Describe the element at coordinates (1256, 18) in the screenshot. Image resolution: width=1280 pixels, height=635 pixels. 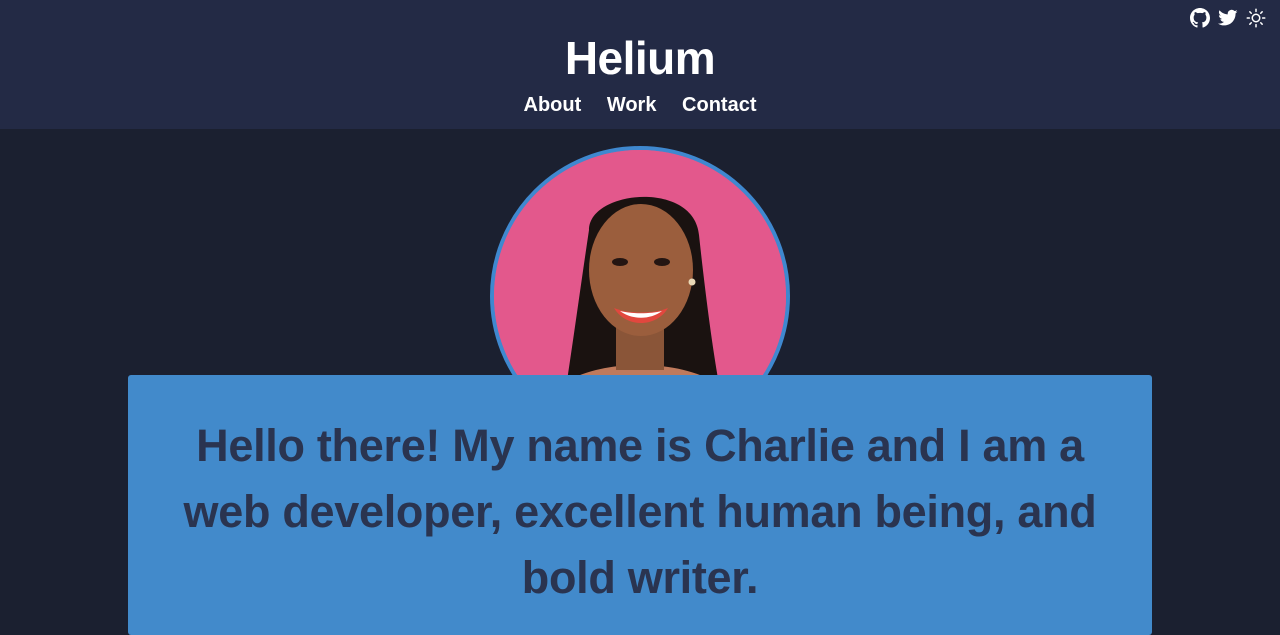
I see `sun-icon` at that location.